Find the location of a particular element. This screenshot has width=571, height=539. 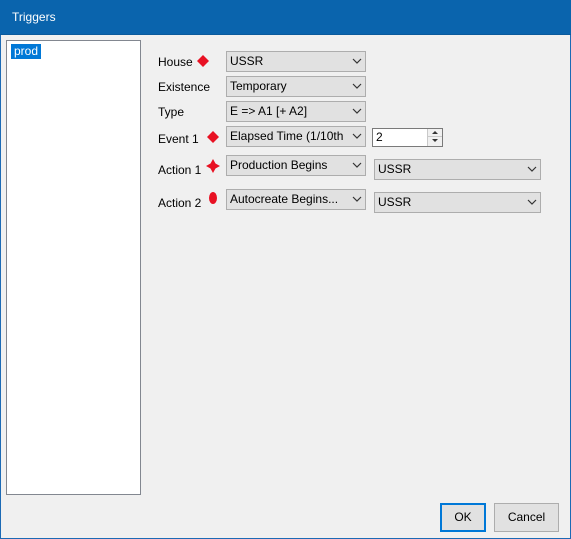

house-dropdown: USSR is located at coordinates (296, 61).